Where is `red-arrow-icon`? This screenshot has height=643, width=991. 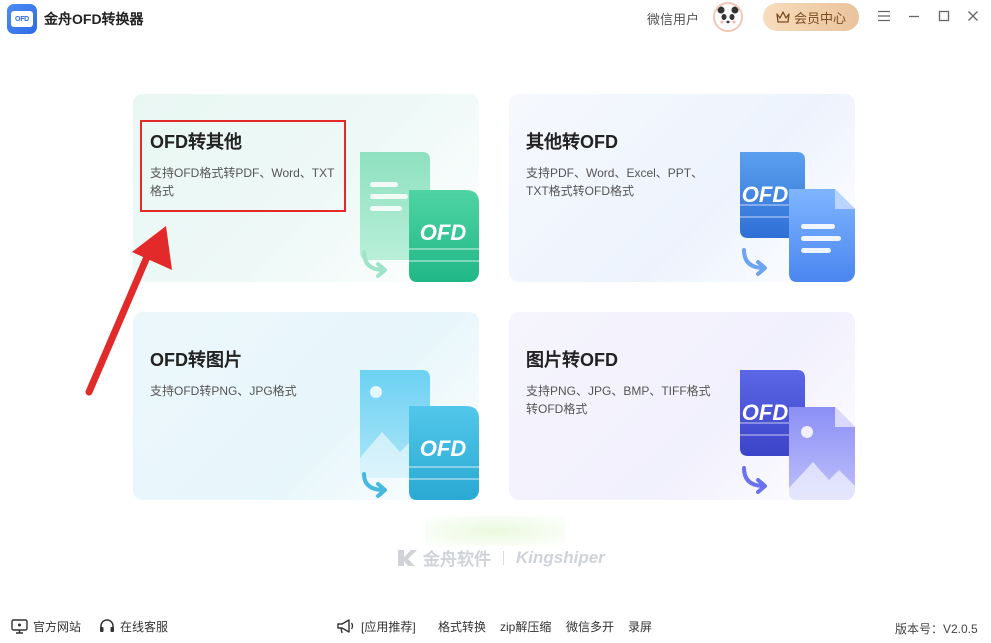 red-arrow-icon is located at coordinates (128, 311).